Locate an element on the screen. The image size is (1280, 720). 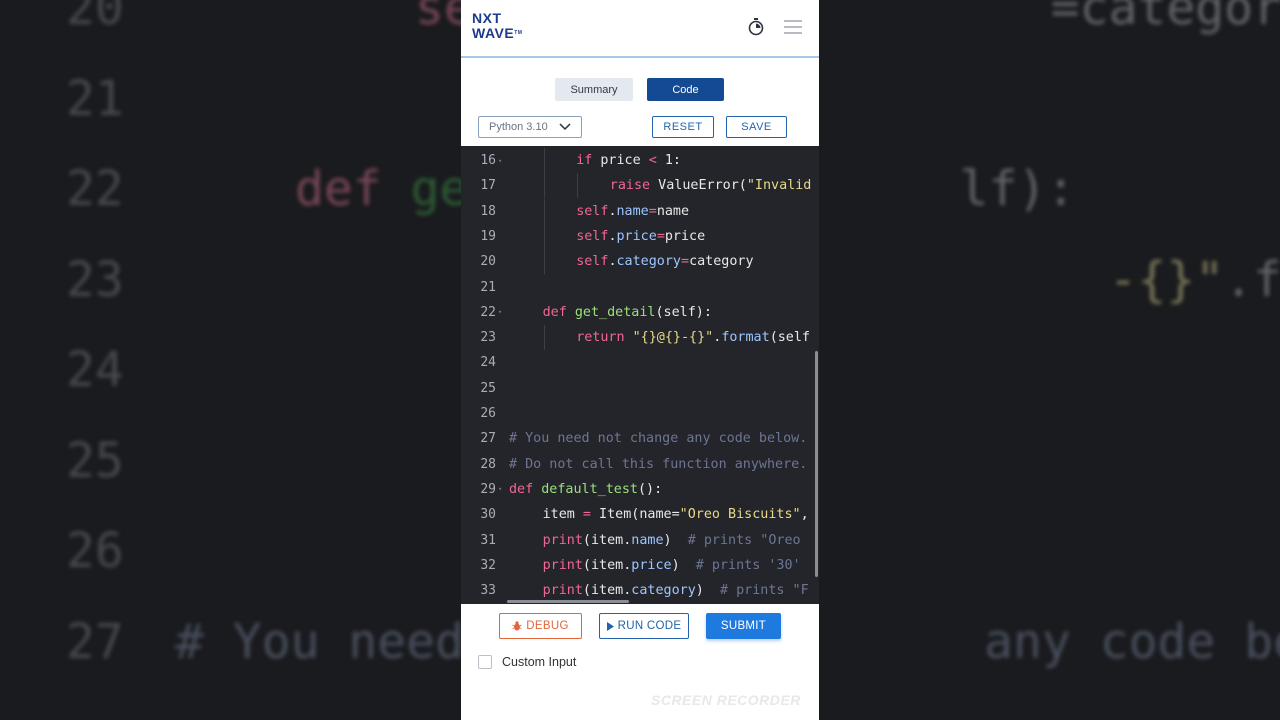
run-code-button: RUN CODE is located at coordinates (644, 626).